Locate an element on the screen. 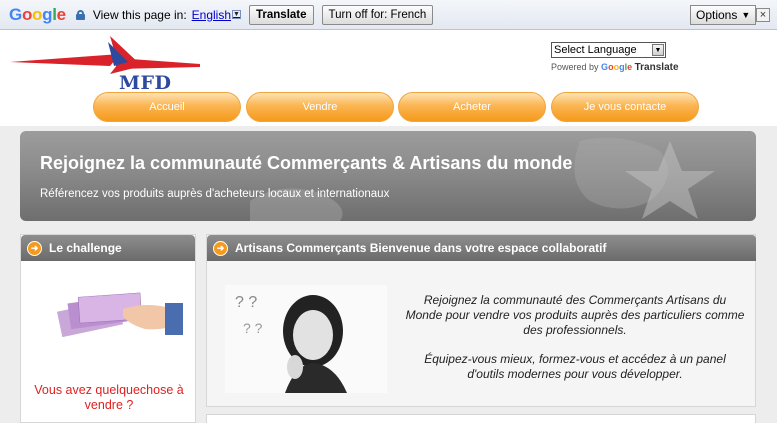  mfd-logo is located at coordinates (105, 67).